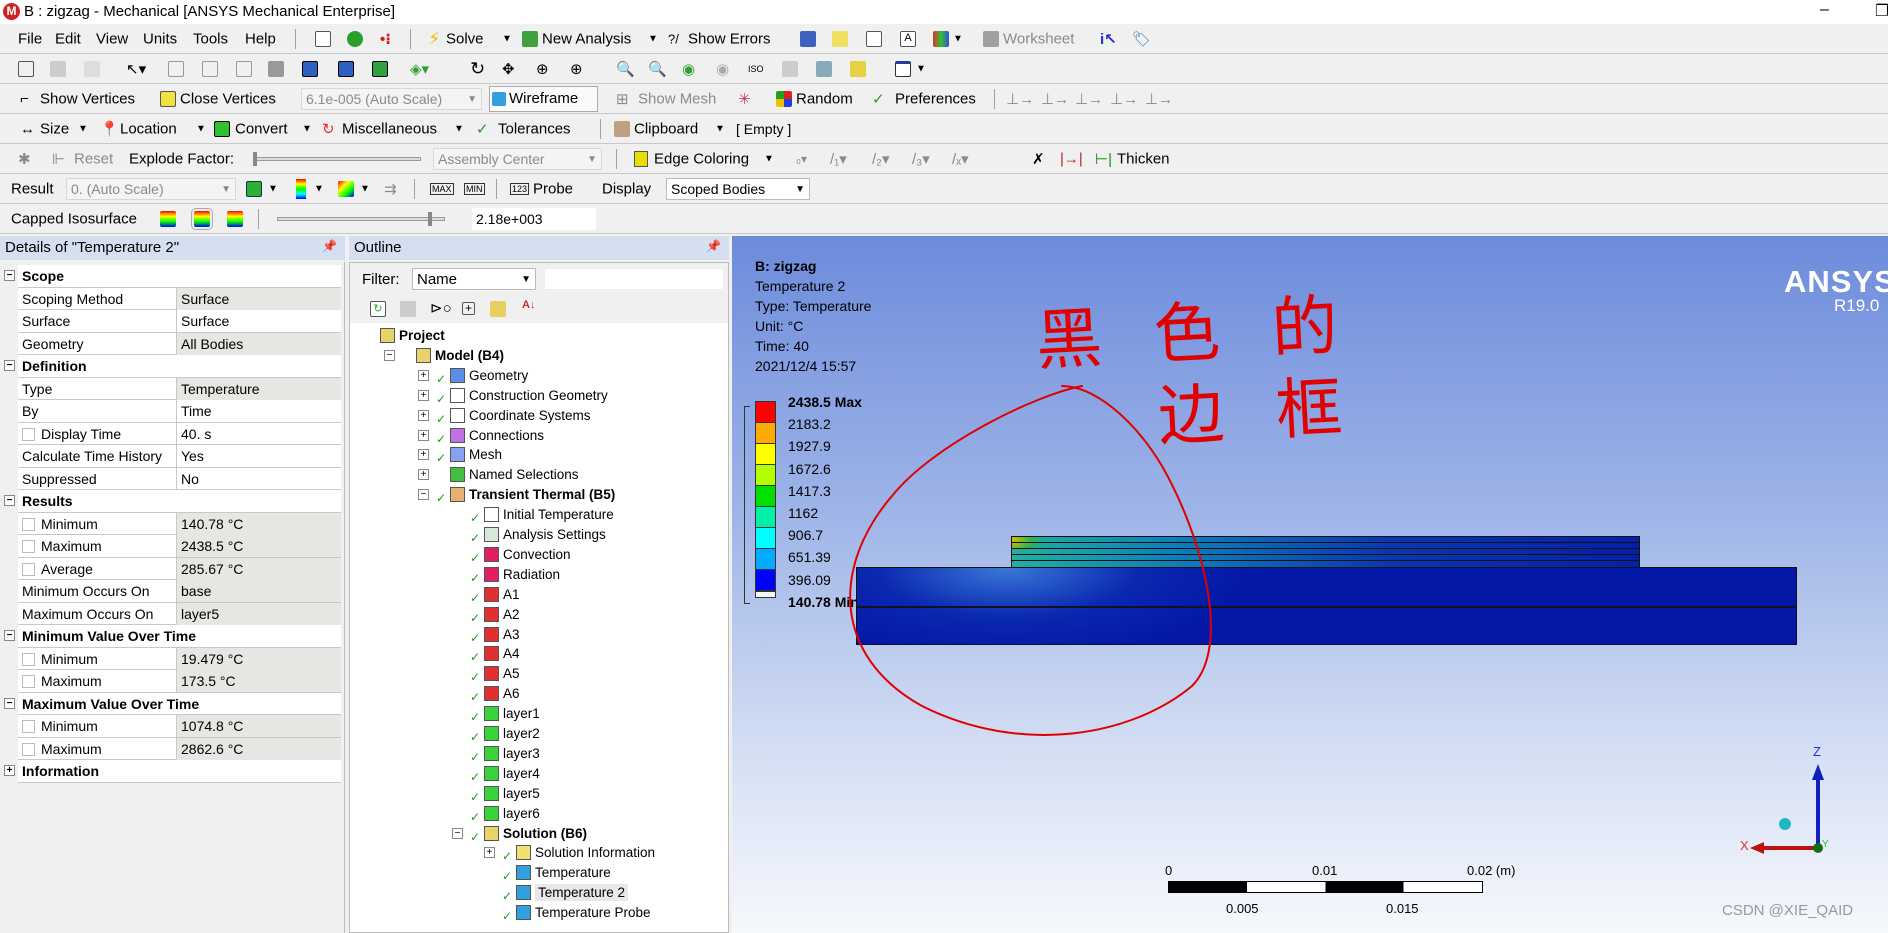 This screenshot has height=933, width=1888. Describe the element at coordinates (941, 38) in the screenshot. I see `image-icon` at that location.